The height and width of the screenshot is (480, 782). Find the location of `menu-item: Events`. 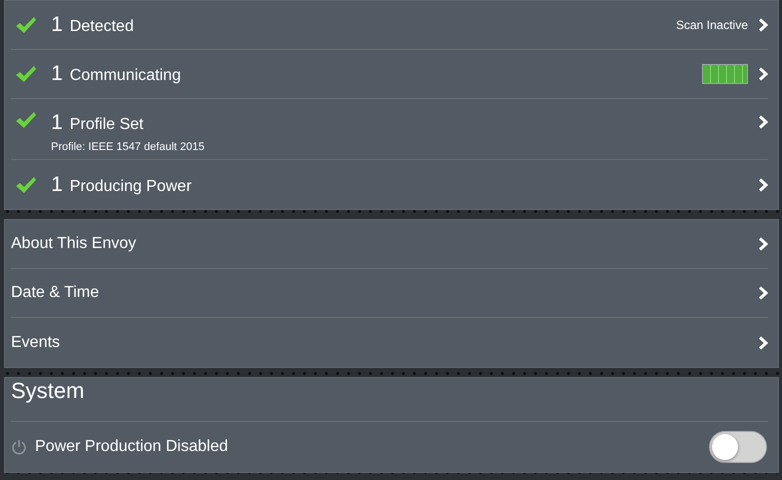

menu-item: Events is located at coordinates (384, 343).